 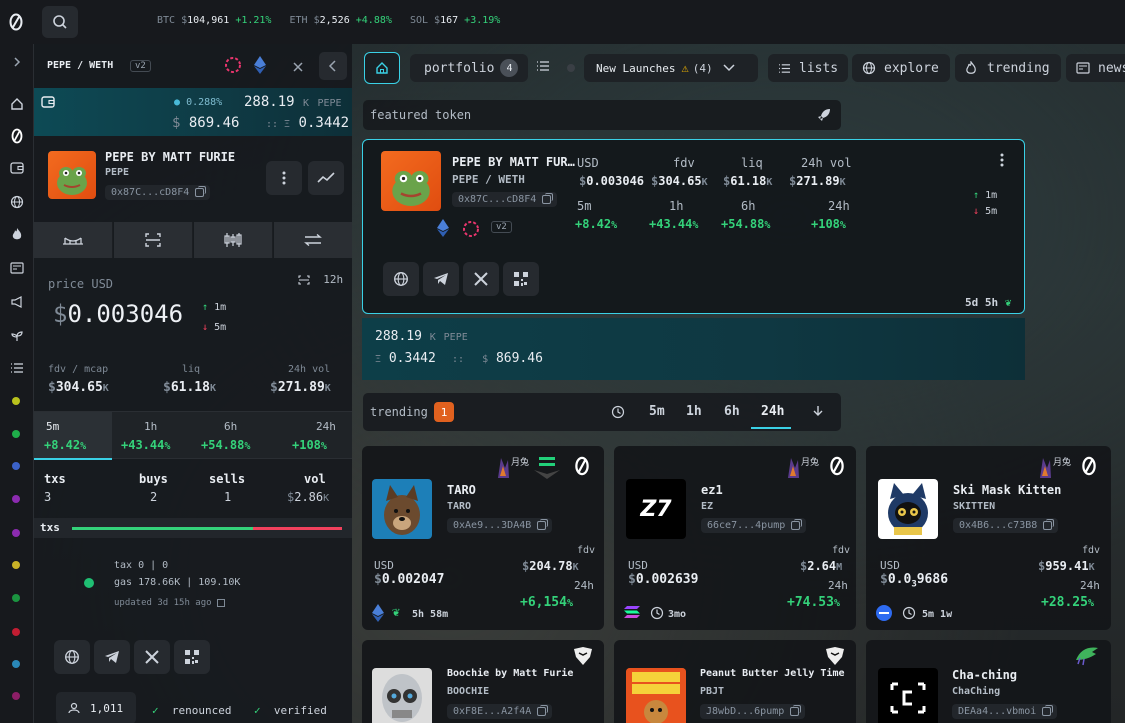 I want to click on card-address: 0xF8E...A2f4A, so click(x=500, y=711).